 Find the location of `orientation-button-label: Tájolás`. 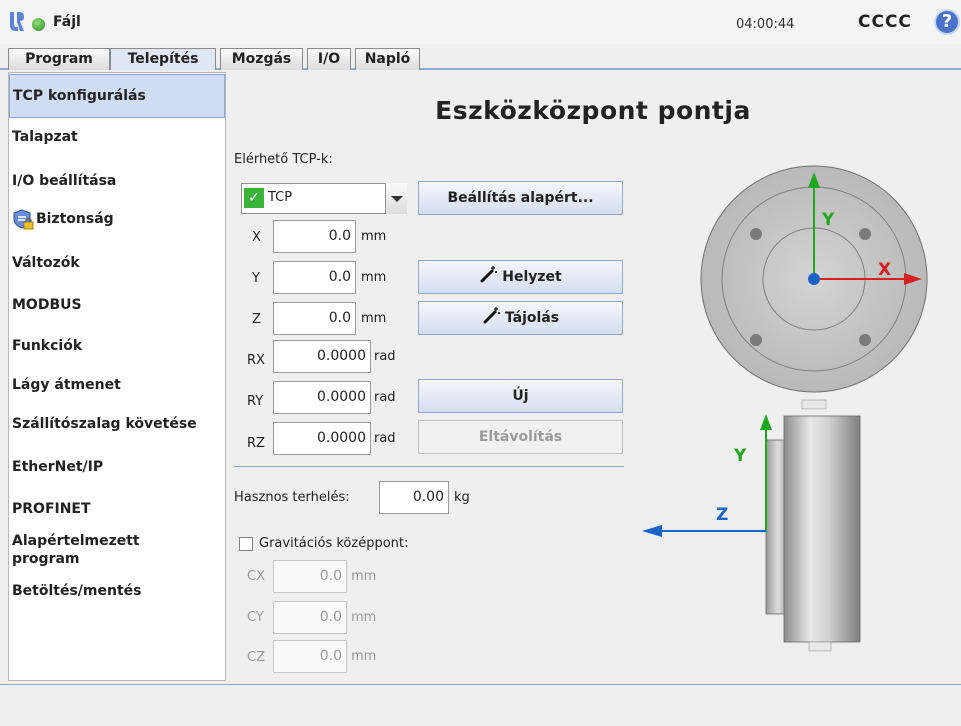

orientation-button-label: Tájolás is located at coordinates (532, 318).